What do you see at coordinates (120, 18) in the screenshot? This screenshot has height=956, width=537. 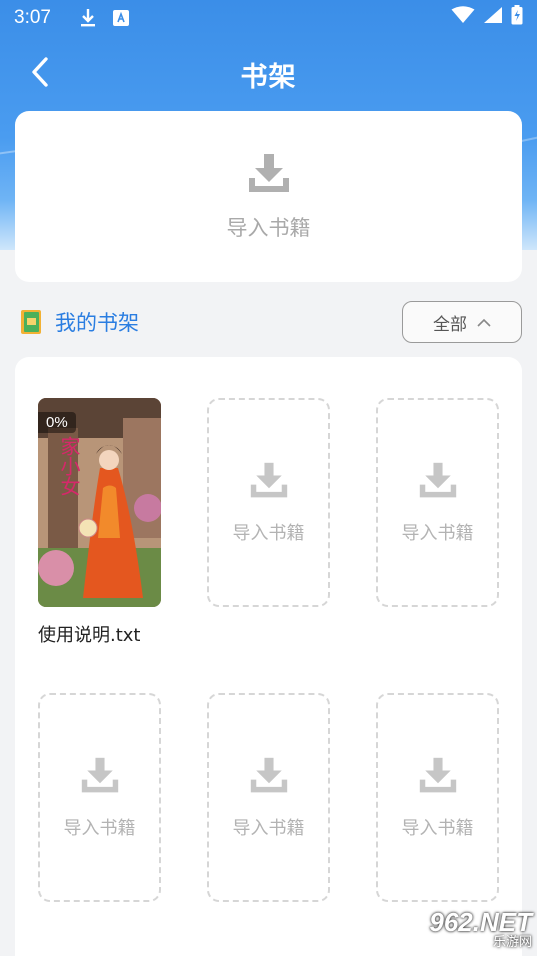 I see `app-notification-icon` at bounding box center [120, 18].